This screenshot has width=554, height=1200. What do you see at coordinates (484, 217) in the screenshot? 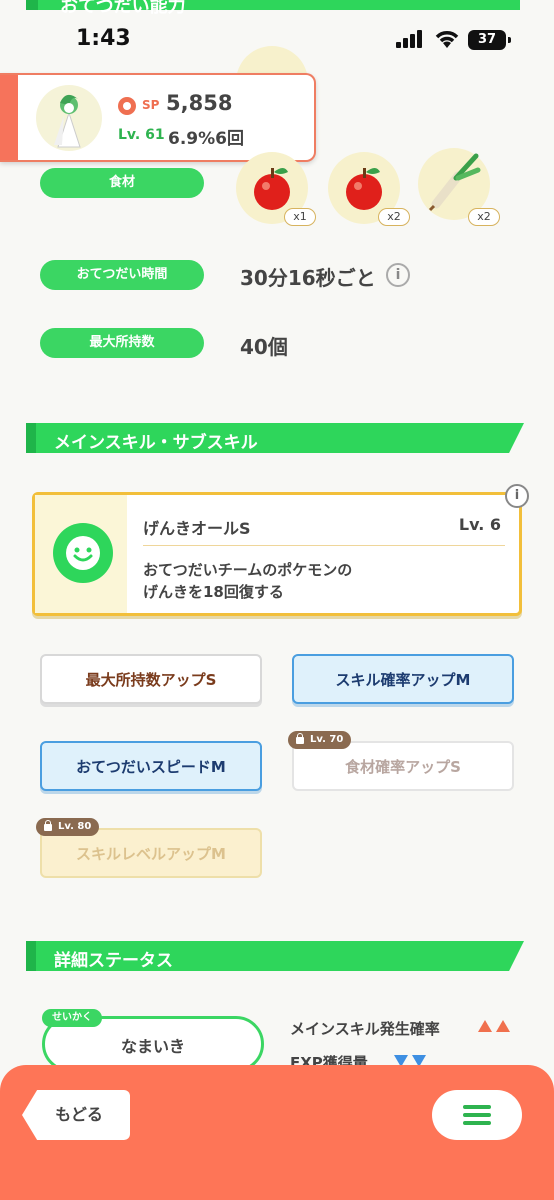
I see `ingredient-count-3: x2` at bounding box center [484, 217].